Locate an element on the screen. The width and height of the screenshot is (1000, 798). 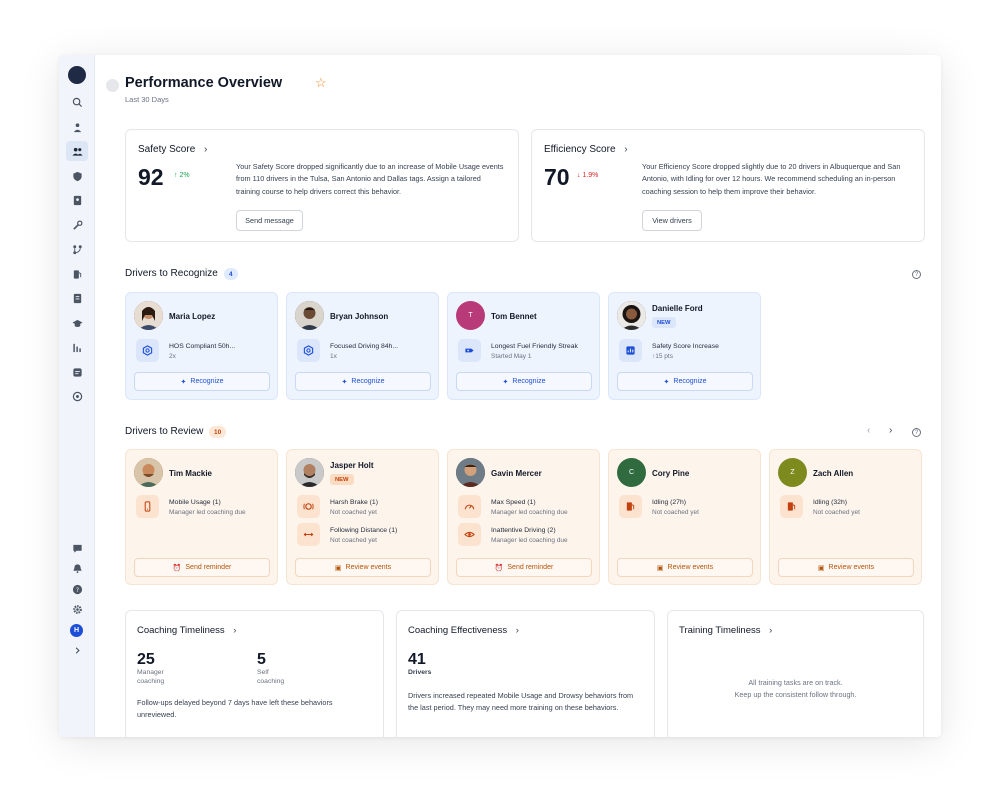
route-icon is located at coordinates (77, 127).